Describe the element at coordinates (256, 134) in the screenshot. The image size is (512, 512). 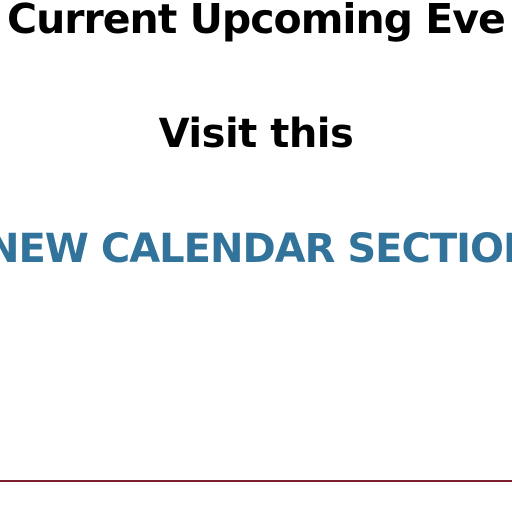
I see `visit-text: Visit this` at that location.